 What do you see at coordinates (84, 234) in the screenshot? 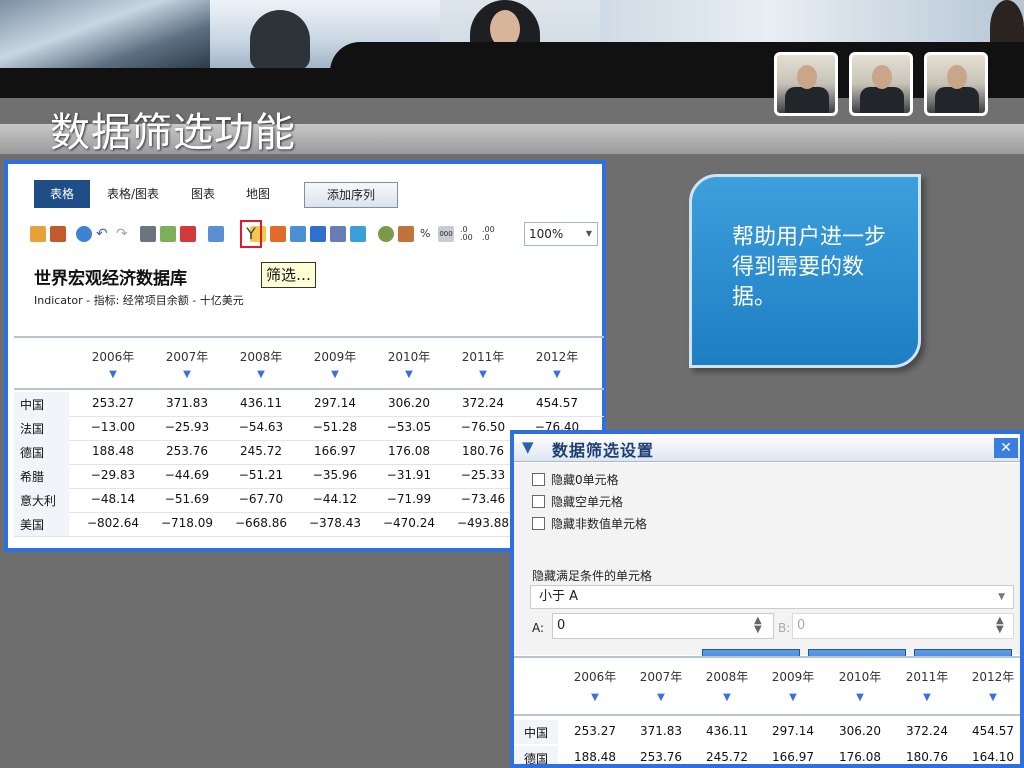
I see `refresh-icon` at bounding box center [84, 234].